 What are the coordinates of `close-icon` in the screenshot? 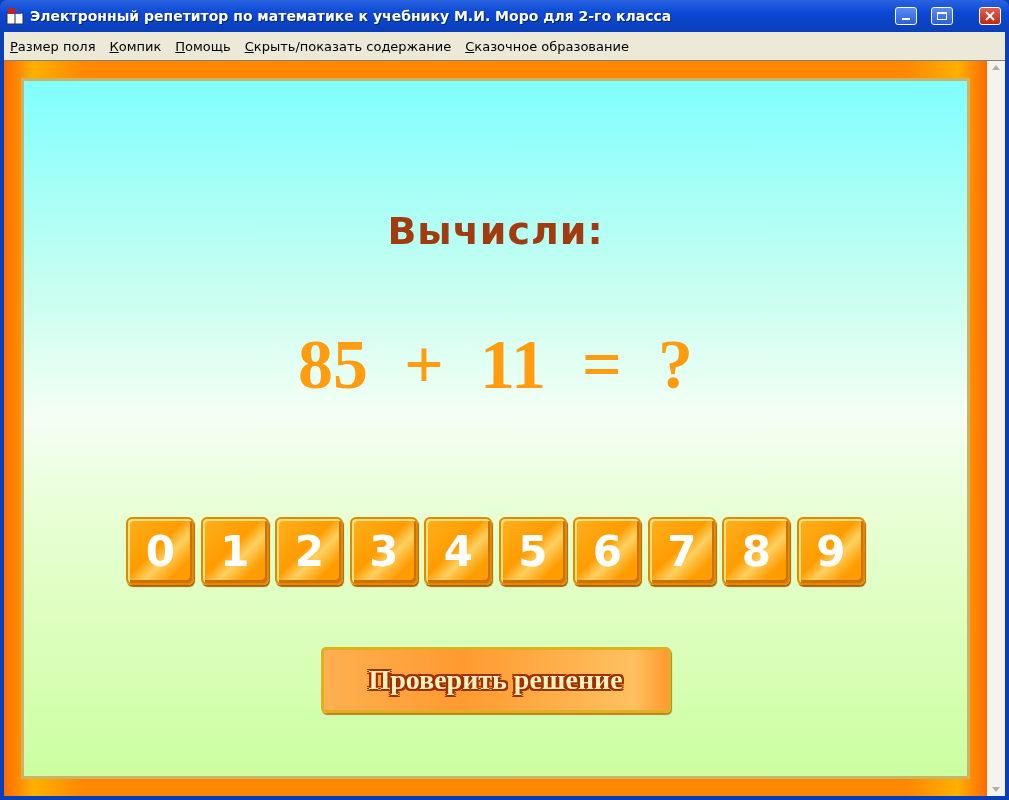 It's located at (990, 16).